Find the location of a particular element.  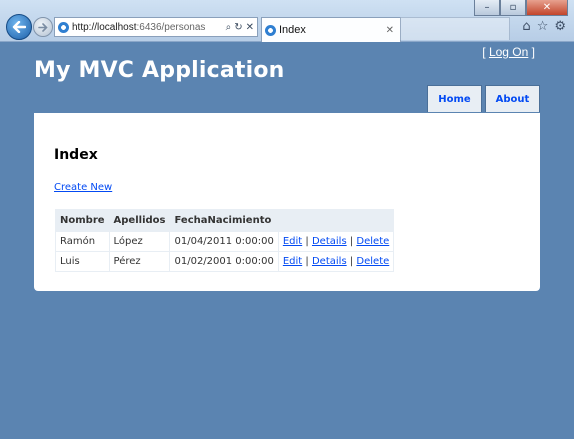

create-new-link: Create New is located at coordinates (83, 187).